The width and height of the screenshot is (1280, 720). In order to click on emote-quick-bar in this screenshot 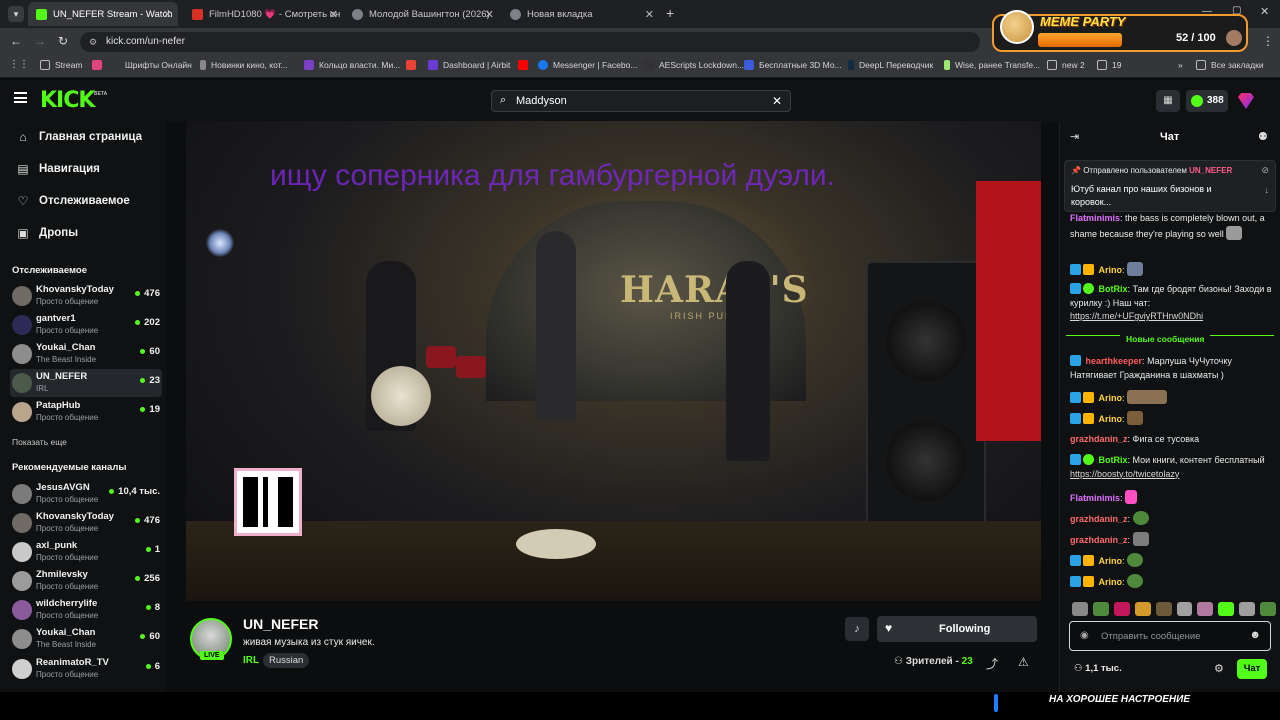, I will do `click(1174, 609)`.